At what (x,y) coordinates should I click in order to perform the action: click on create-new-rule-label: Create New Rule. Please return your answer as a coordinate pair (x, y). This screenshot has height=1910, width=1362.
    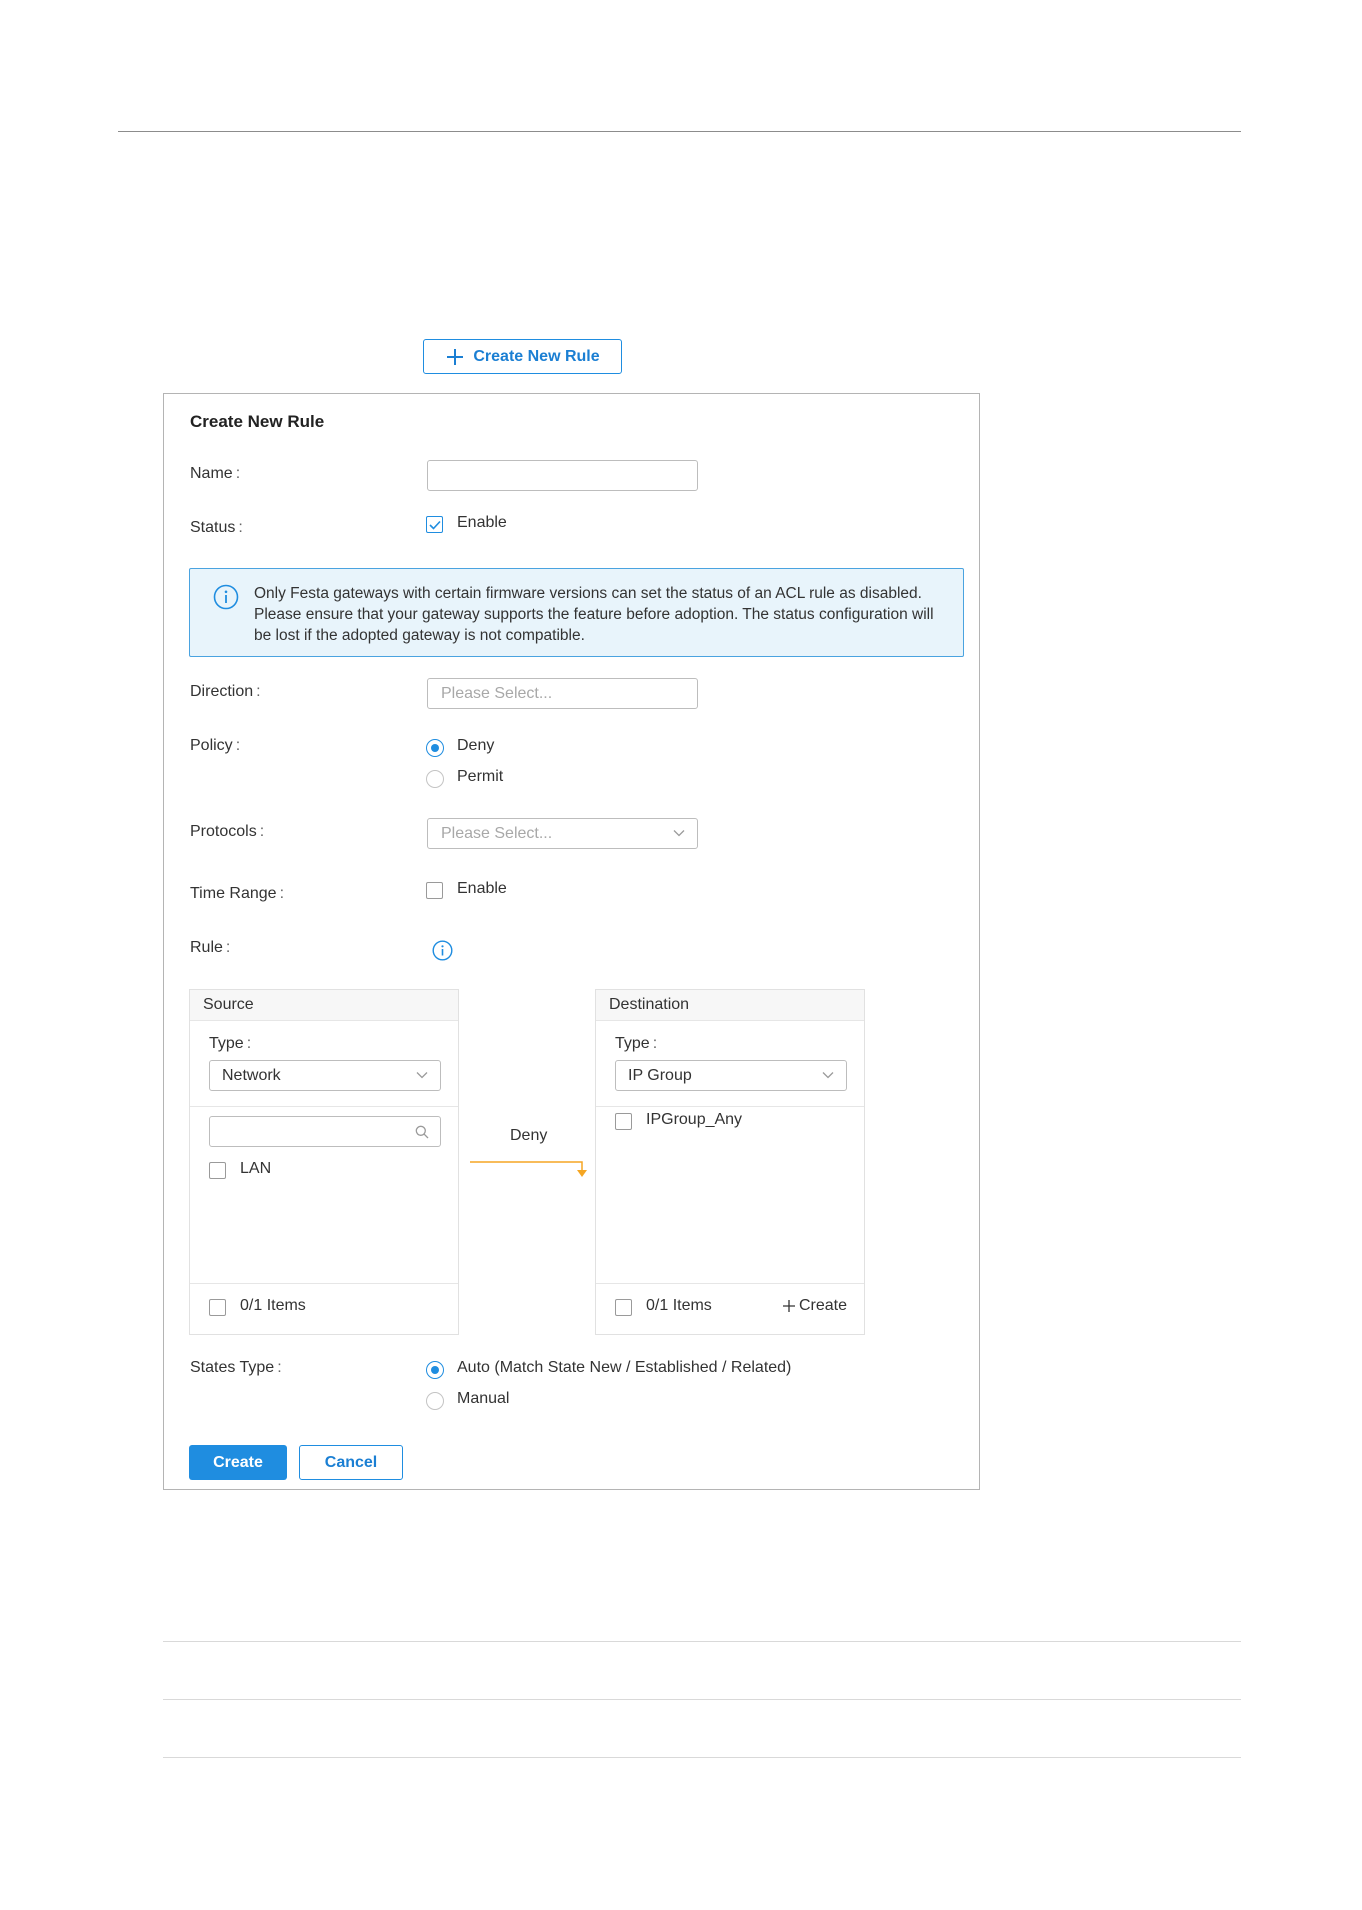
    Looking at the image, I should click on (536, 356).